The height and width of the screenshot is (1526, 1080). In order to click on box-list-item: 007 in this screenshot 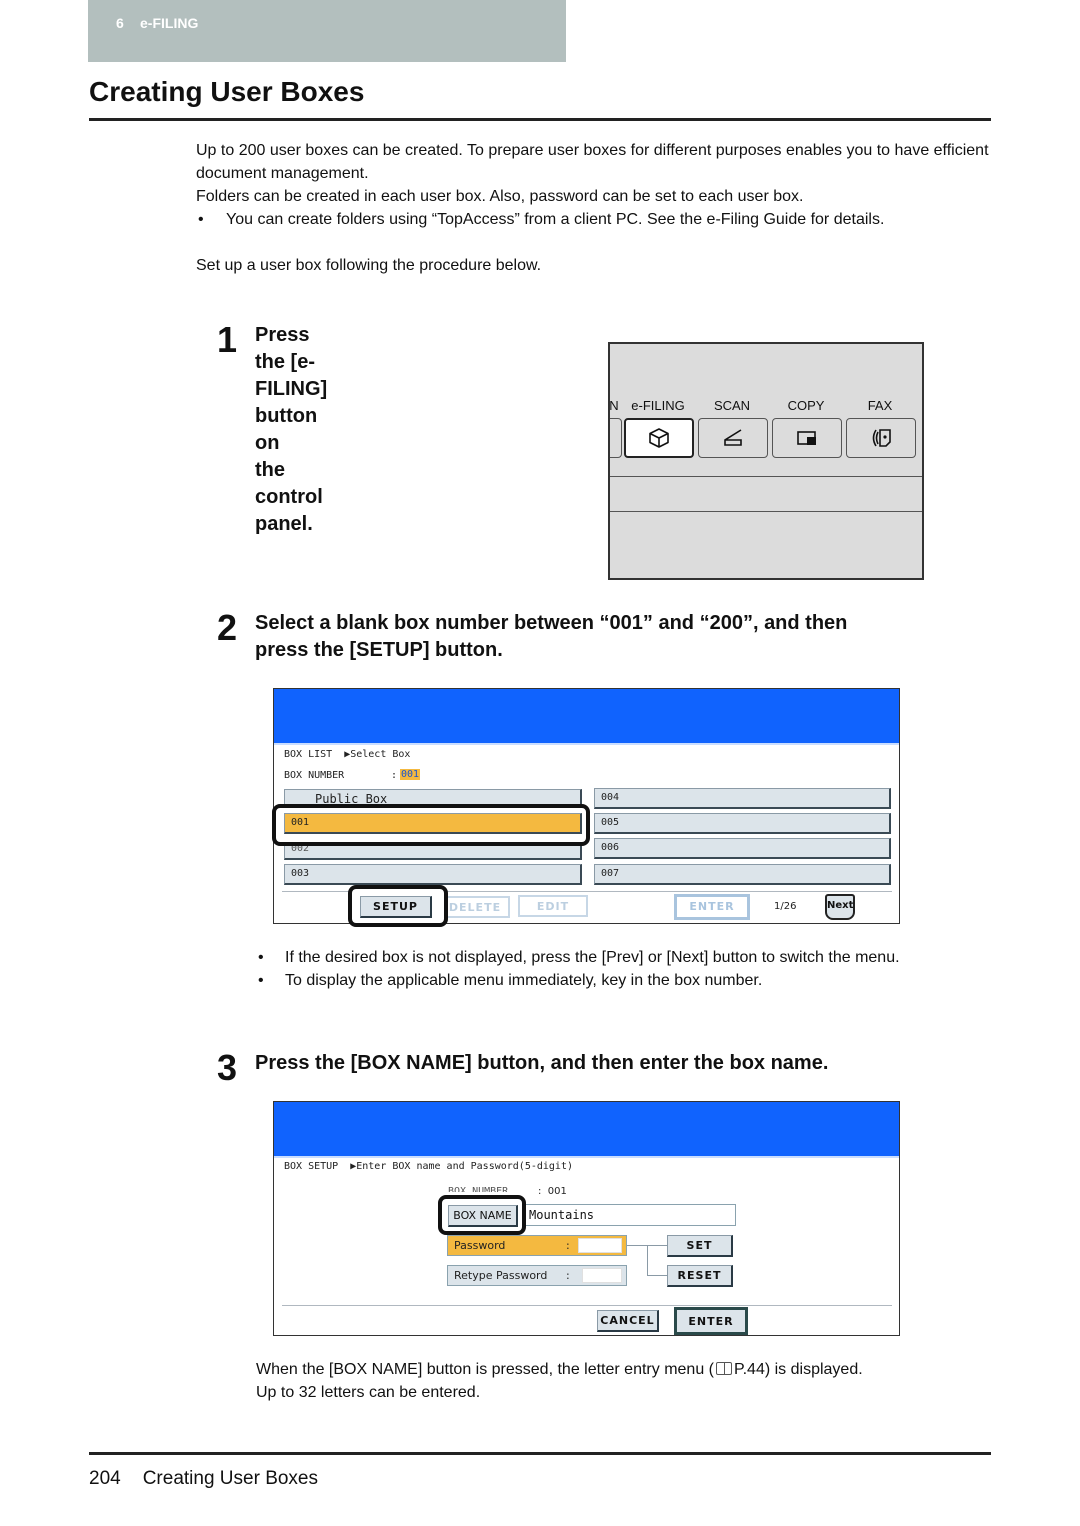, I will do `click(742, 874)`.